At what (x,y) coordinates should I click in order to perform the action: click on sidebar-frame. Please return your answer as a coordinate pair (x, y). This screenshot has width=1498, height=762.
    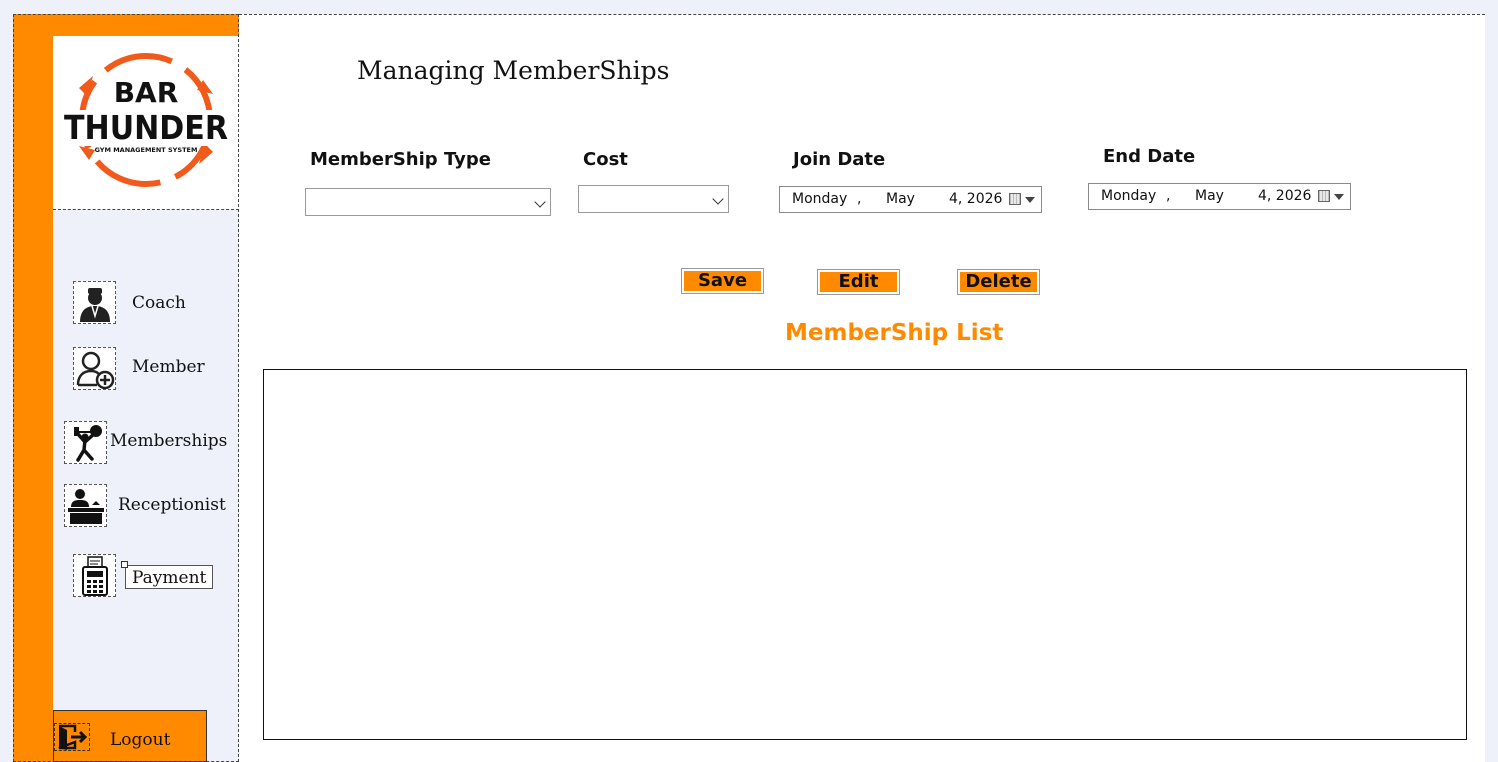
    Looking at the image, I should click on (126, 388).